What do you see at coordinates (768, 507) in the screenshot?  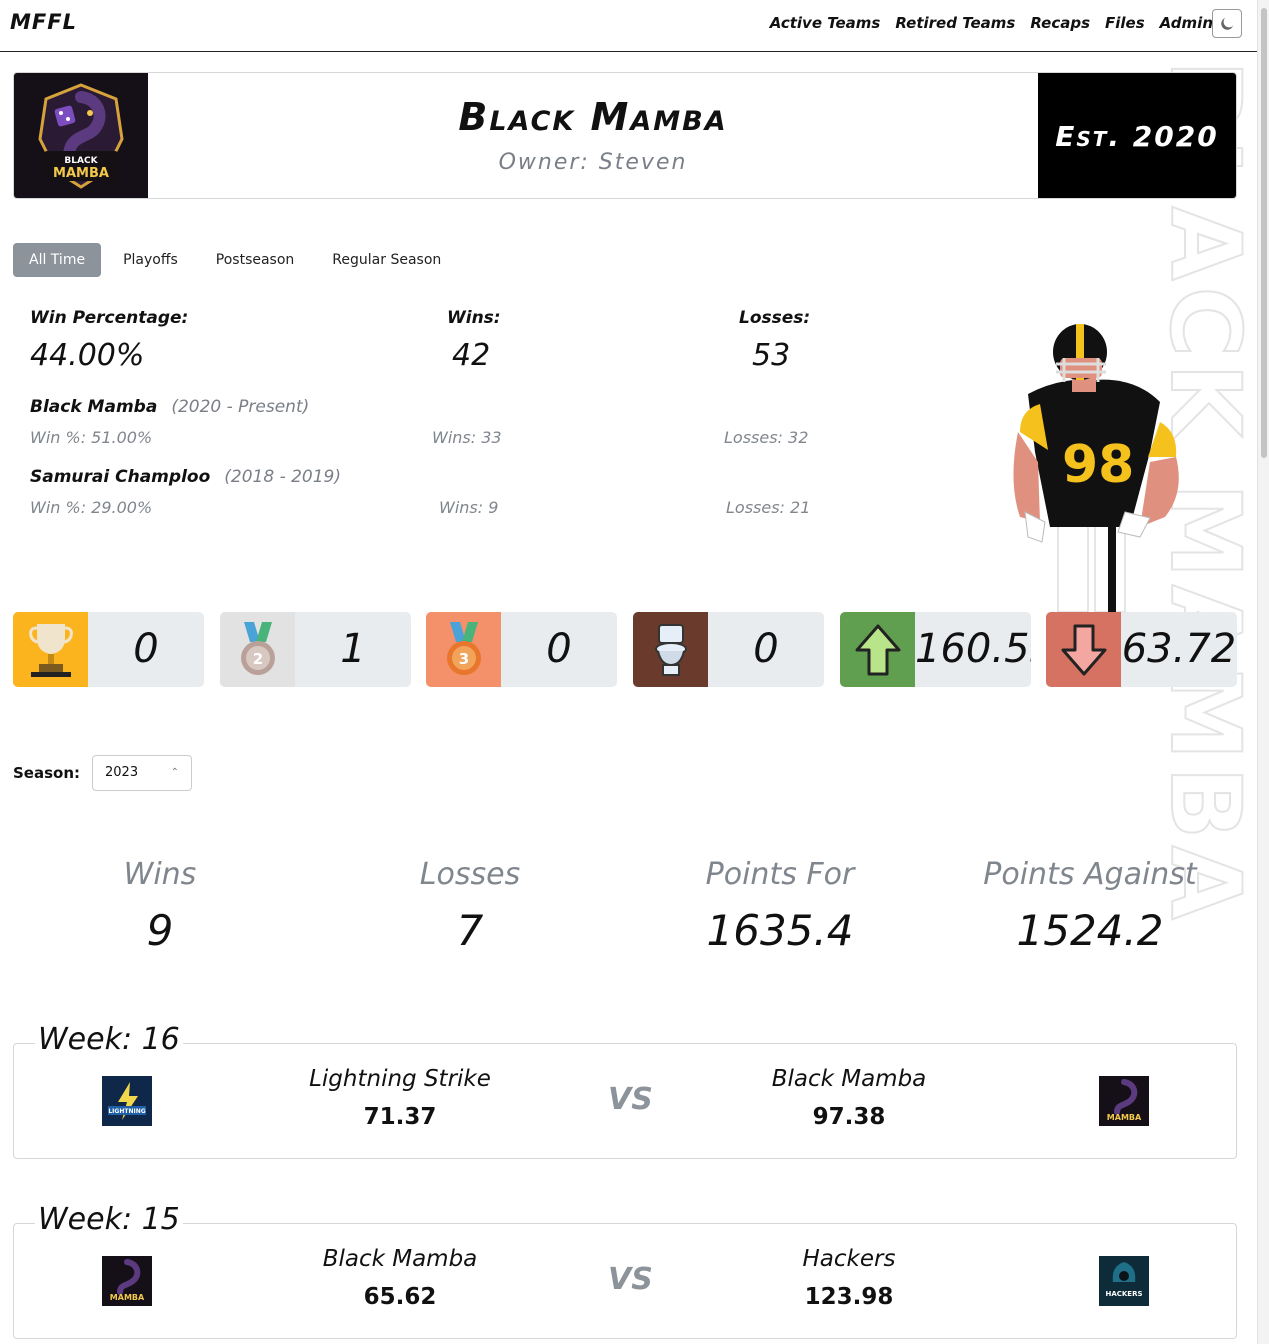 I see `history-losses: Losses: 21` at bounding box center [768, 507].